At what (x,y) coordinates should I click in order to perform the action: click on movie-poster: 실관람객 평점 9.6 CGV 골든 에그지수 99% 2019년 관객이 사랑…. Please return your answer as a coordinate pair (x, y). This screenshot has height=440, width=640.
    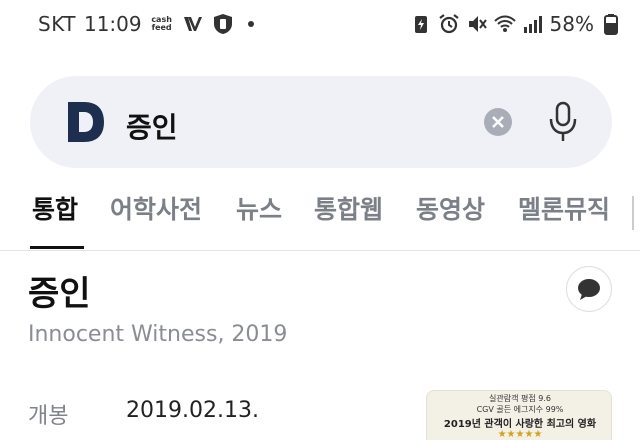
    Looking at the image, I should click on (519, 415).